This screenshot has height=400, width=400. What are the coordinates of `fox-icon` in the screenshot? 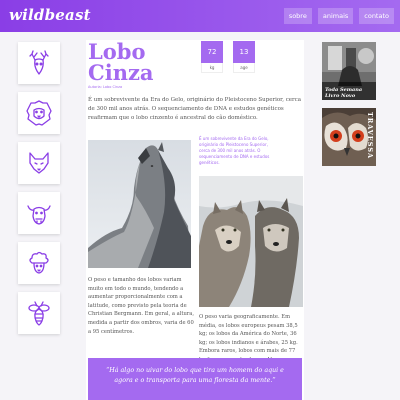 It's located at (39, 163).